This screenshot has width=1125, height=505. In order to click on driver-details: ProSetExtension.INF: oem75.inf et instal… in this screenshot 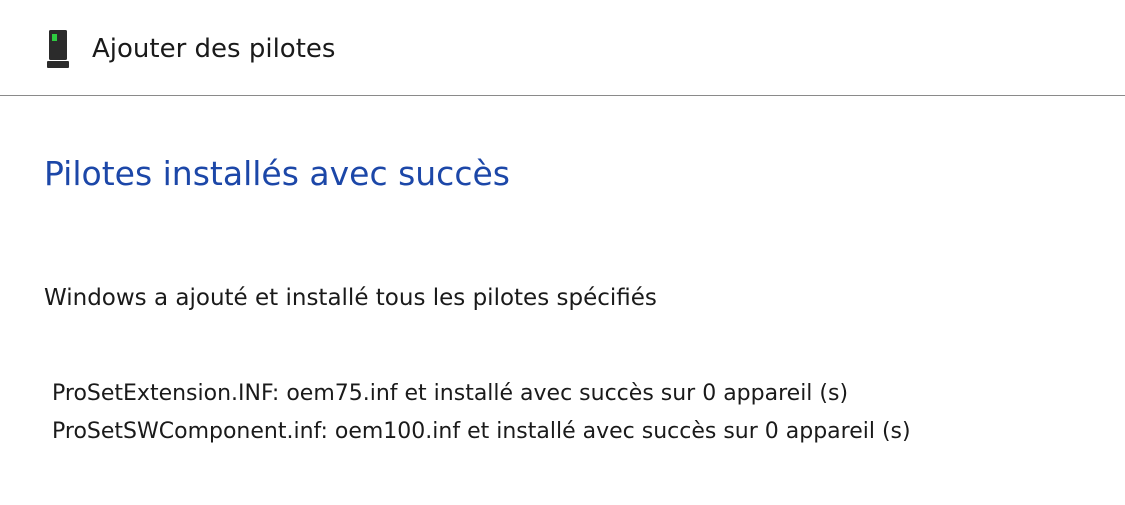, I will do `click(481, 413)`.